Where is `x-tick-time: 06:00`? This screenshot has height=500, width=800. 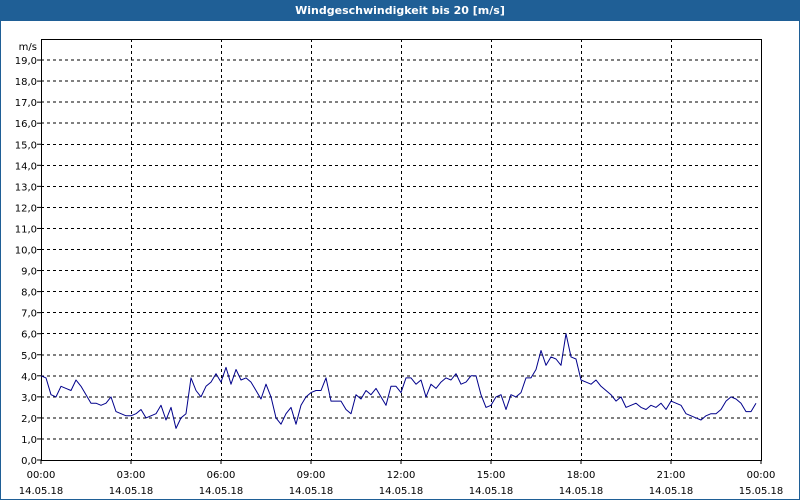 x-tick-time: 06:00 is located at coordinates (221, 475).